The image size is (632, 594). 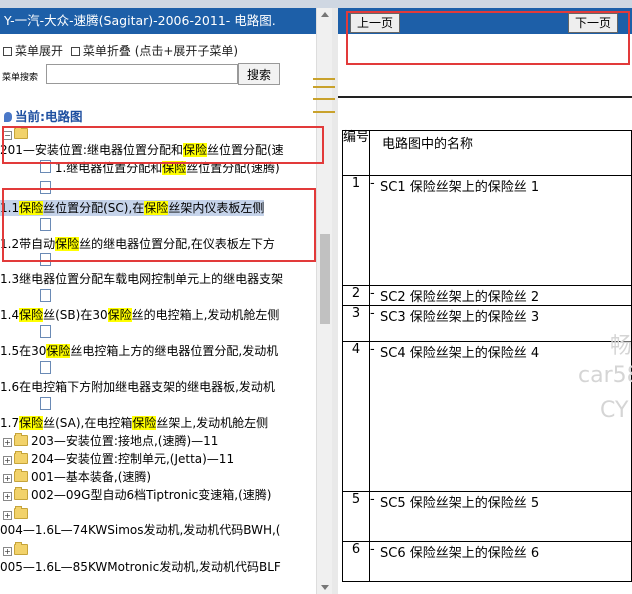 I want to click on collapse-icon, so click(x=75, y=51).